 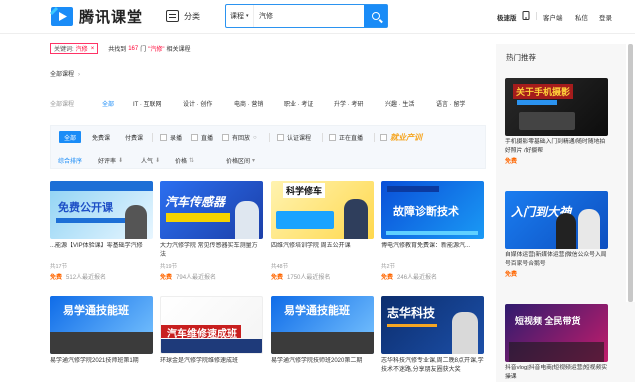 What do you see at coordinates (192, 16) in the screenshot?
I see `category-label: 分类` at bounding box center [192, 16].